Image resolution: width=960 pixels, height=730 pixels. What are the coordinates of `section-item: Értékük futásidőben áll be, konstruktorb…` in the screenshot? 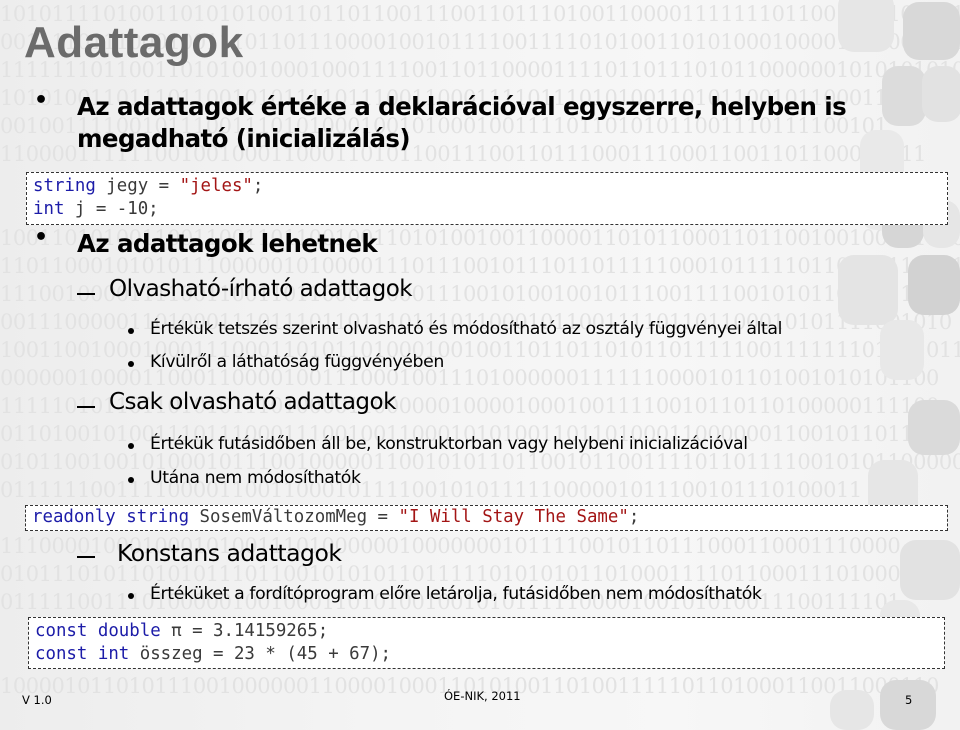 It's located at (449, 444).